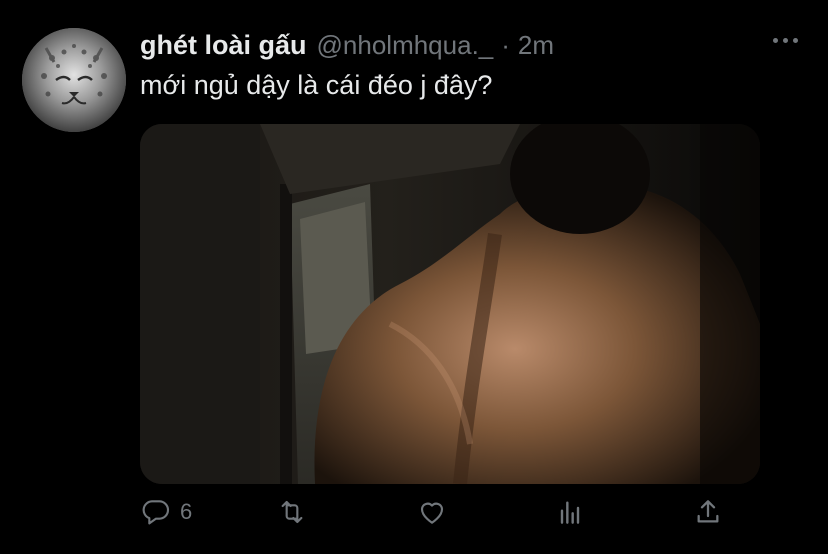 The width and height of the screenshot is (828, 554). I want to click on more-icon, so click(785, 40).